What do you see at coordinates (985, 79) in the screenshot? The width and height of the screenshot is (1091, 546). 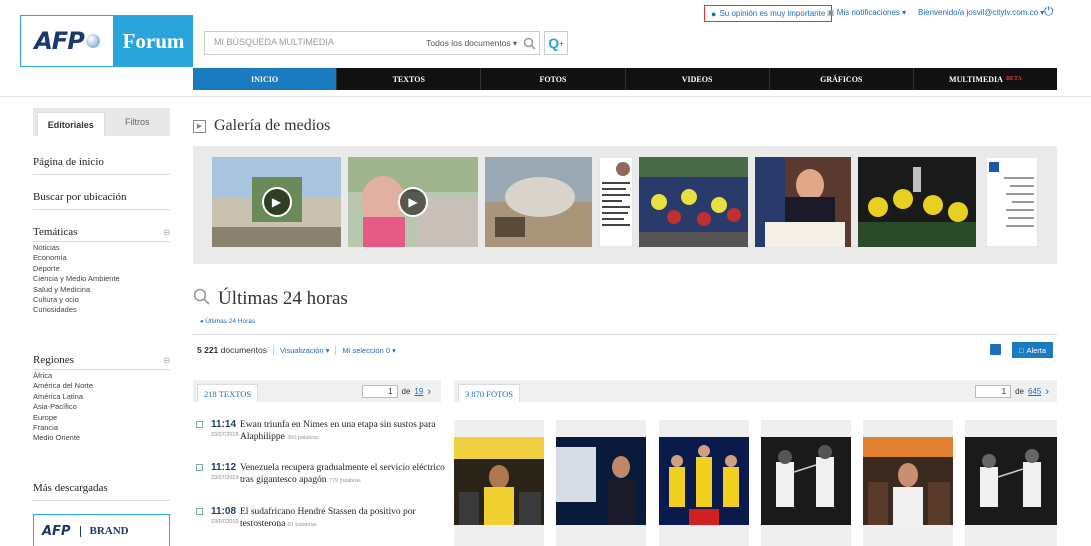 I see `nav-multimedia: MULTIMEDIA BETA` at bounding box center [985, 79].